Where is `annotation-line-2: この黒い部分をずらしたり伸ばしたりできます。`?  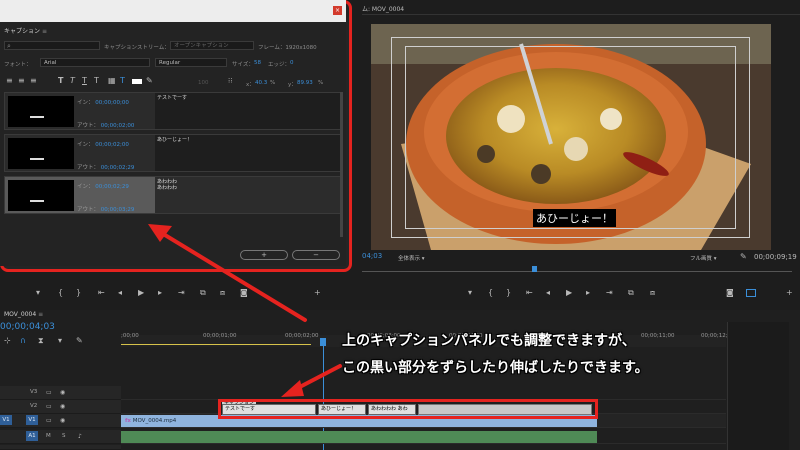
annotation-line-2: この黒い部分をずらしたり伸ばしたりできます。 is located at coordinates (495, 368).